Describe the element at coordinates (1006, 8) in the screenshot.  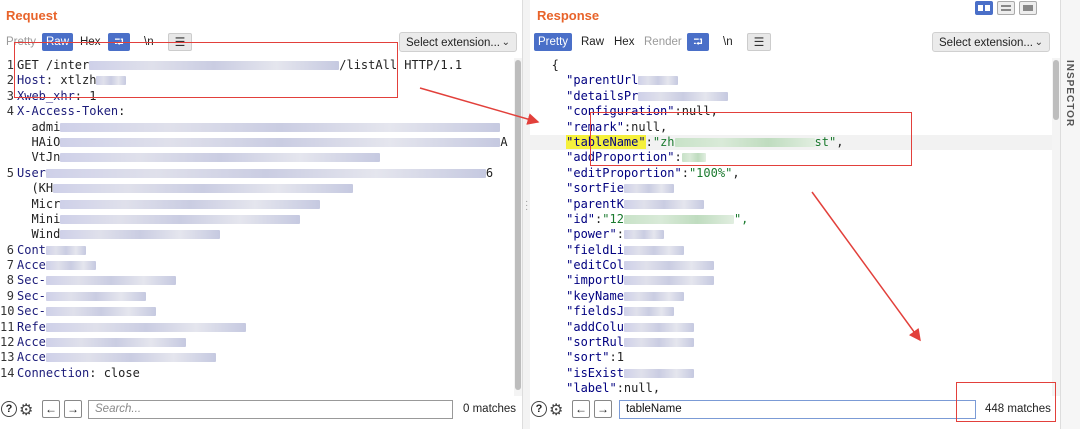
I see `layout-stacked-icon` at that location.